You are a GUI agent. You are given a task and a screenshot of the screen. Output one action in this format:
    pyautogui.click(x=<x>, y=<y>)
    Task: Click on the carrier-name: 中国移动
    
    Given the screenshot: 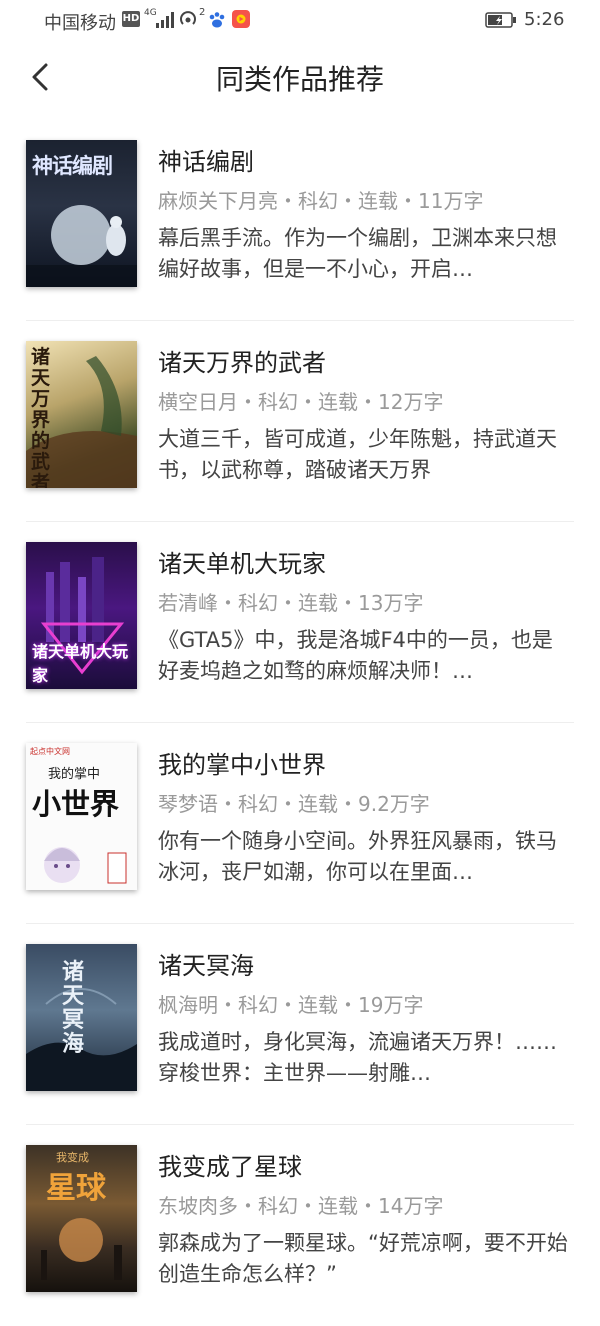 What is the action you would take?
    pyautogui.click(x=80, y=23)
    